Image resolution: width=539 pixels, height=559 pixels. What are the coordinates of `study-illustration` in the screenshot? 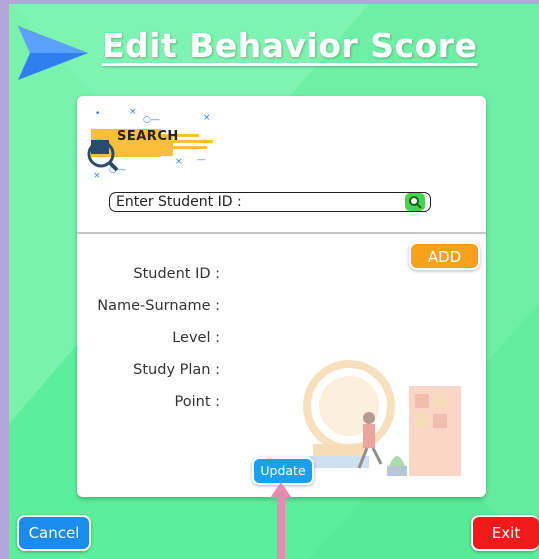 It's located at (382, 418).